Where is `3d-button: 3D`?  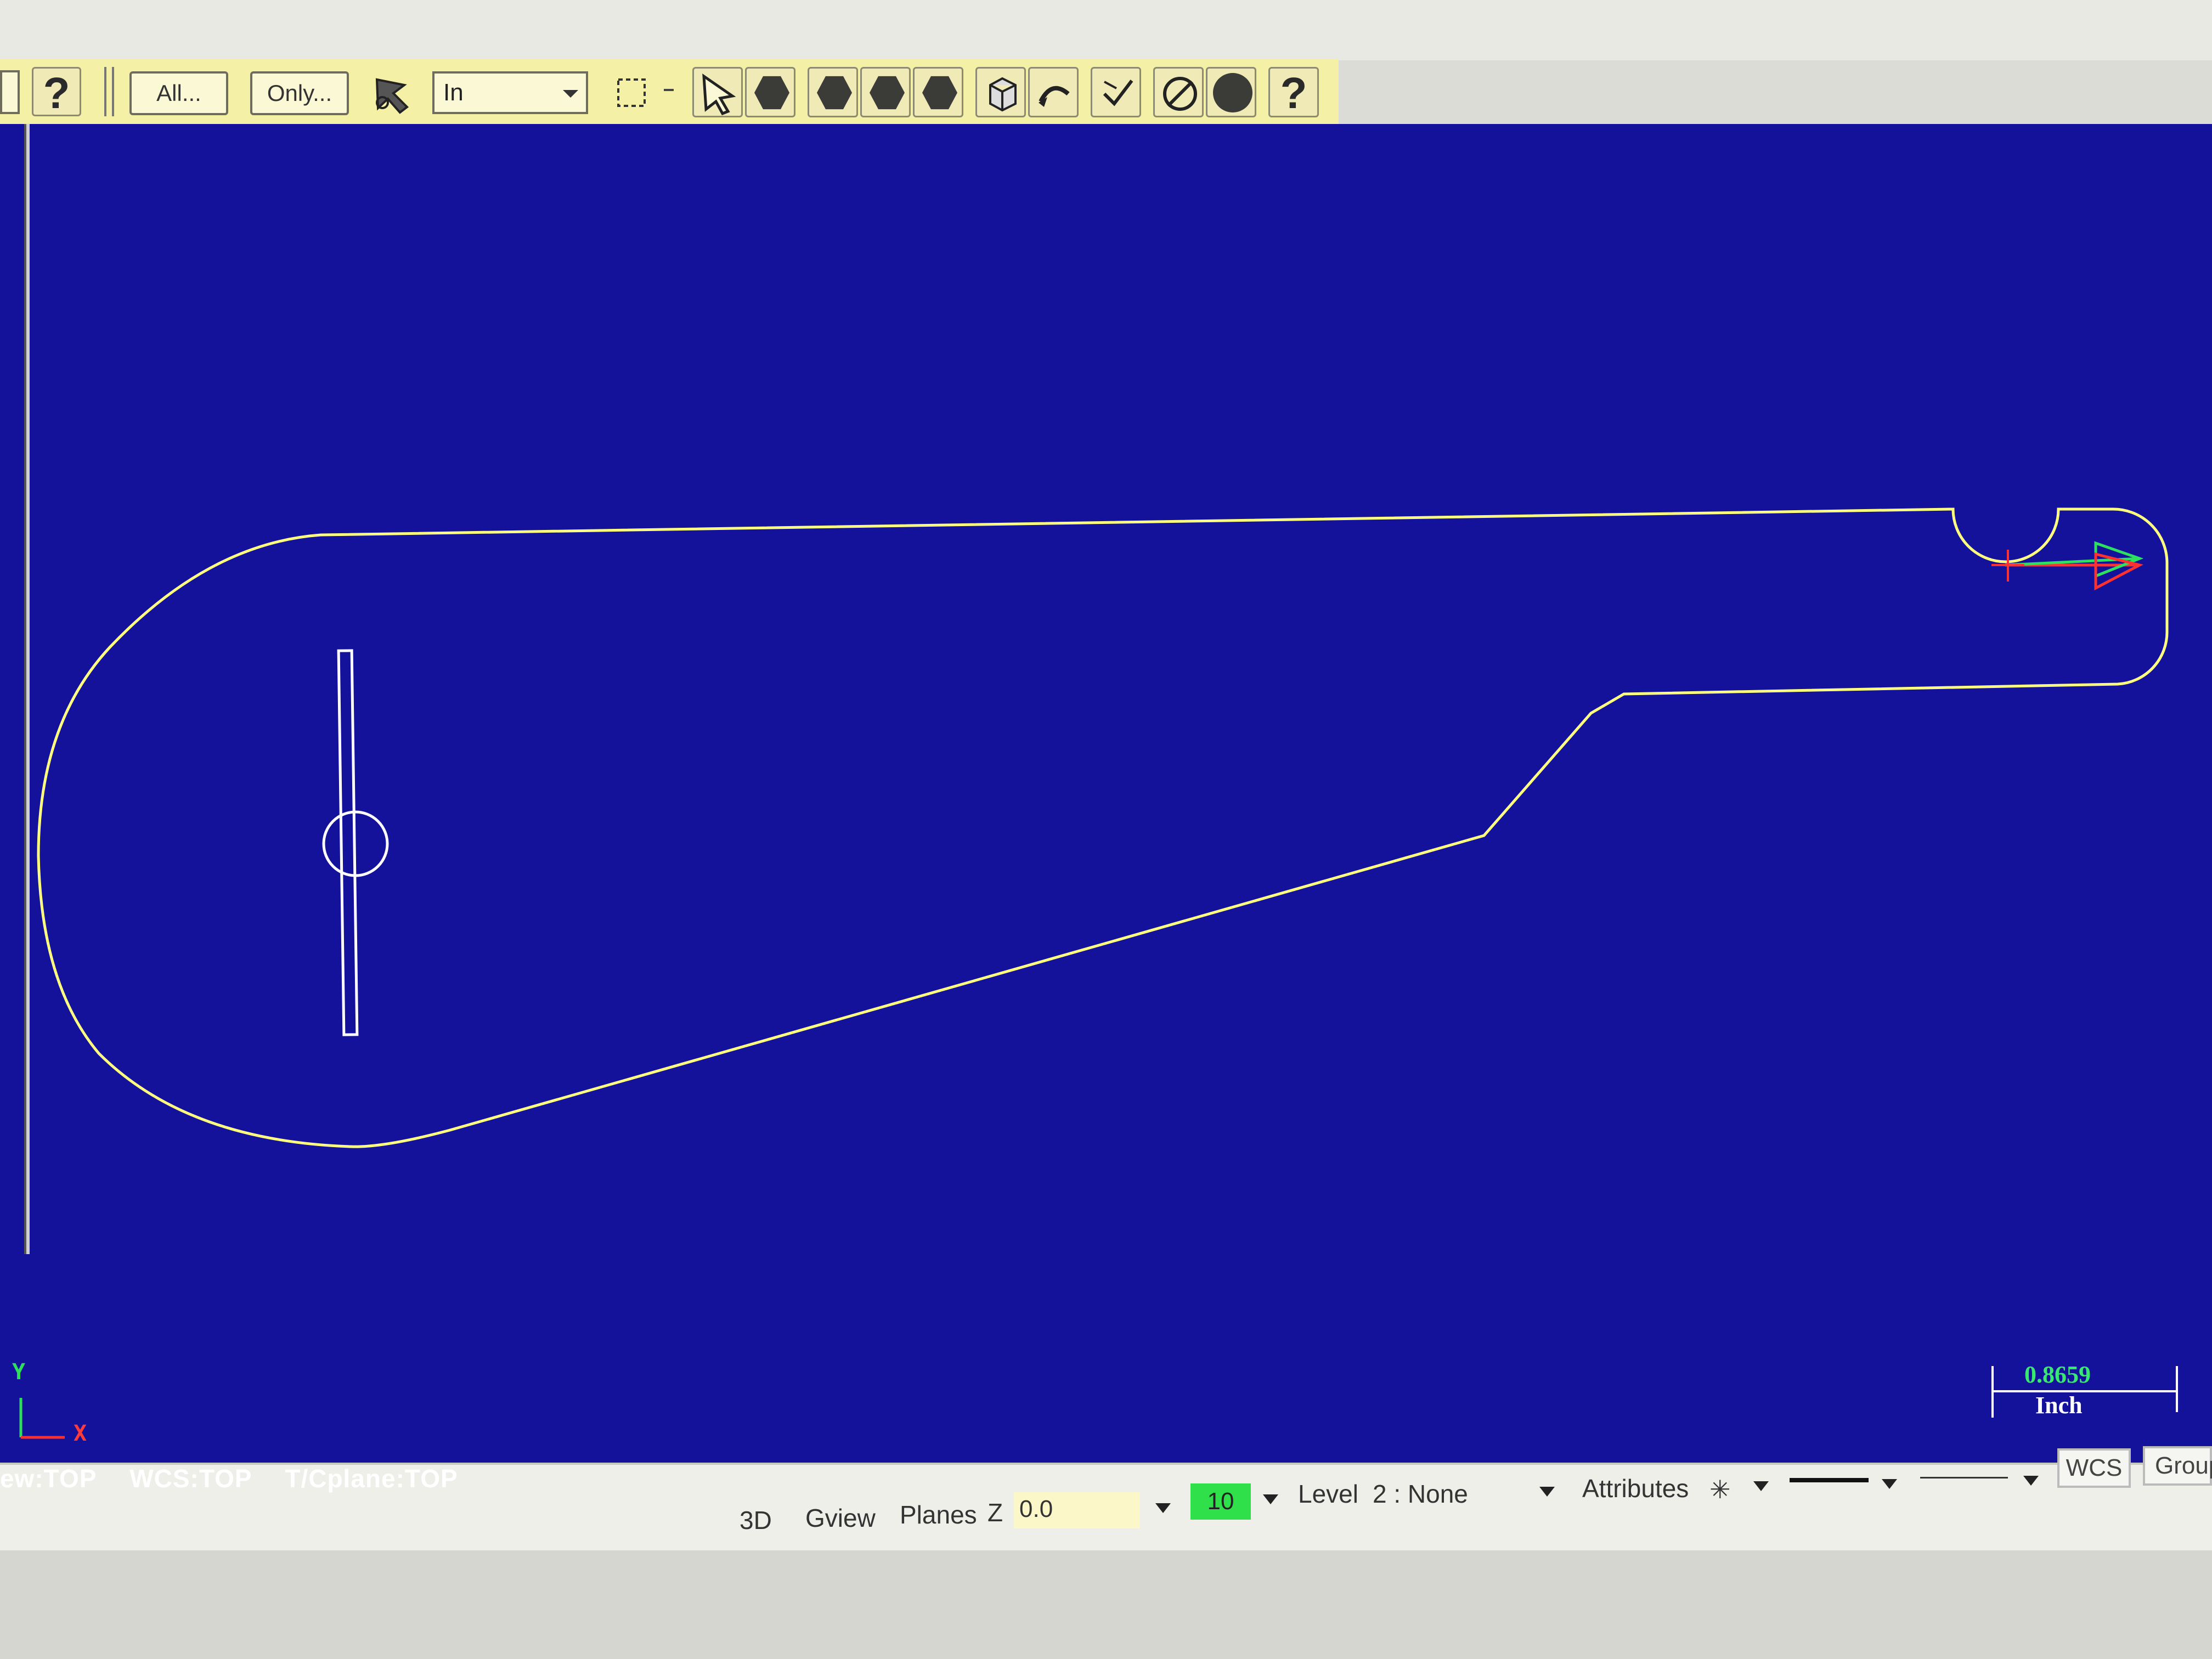
3d-button: 3D is located at coordinates (756, 1520).